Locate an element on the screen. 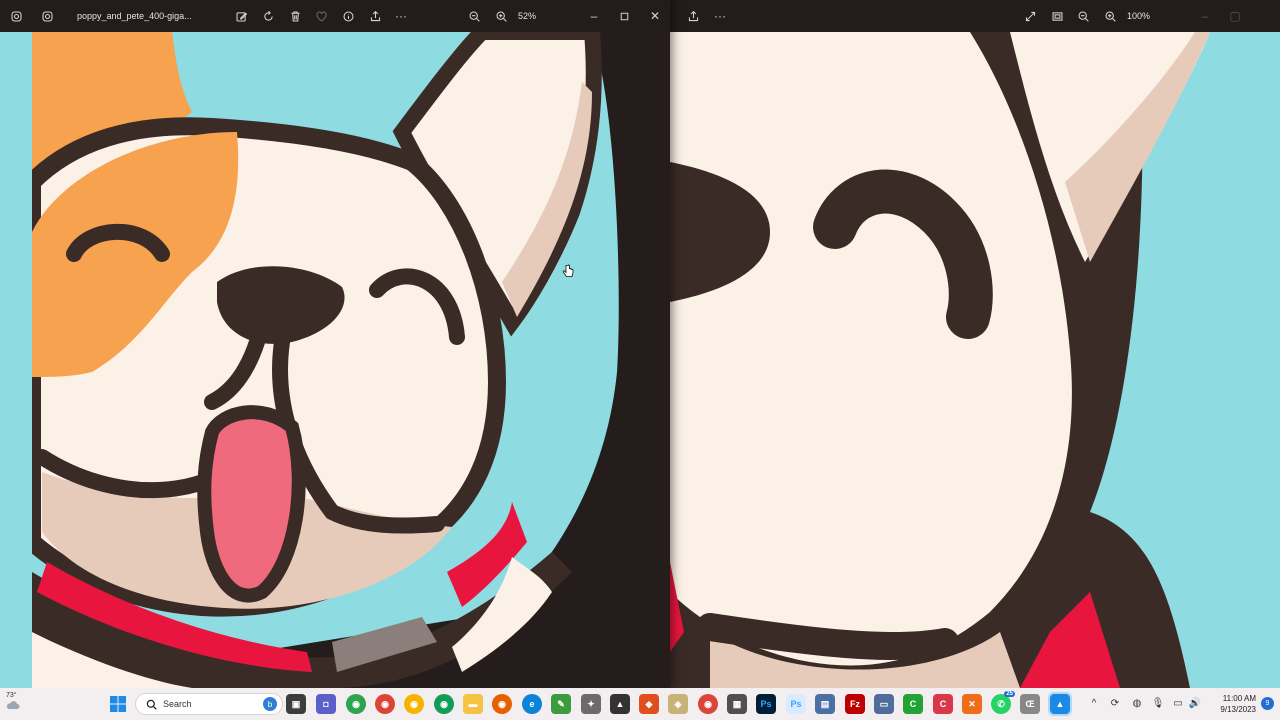 Image resolution: width=1280 pixels, height=720 pixels. foreground-titlebar: poppy_and_pete_400-giga... ··· 52% – ✕ is located at coordinates (335, 16).